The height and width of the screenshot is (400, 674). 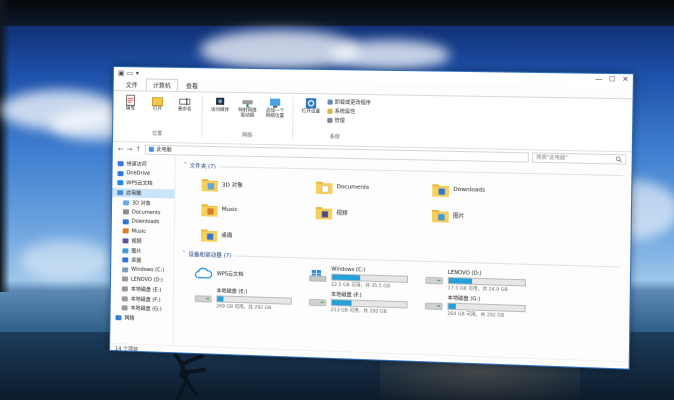 What do you see at coordinates (136, 241) in the screenshot?
I see `nav-item-label: 视频` at bounding box center [136, 241].